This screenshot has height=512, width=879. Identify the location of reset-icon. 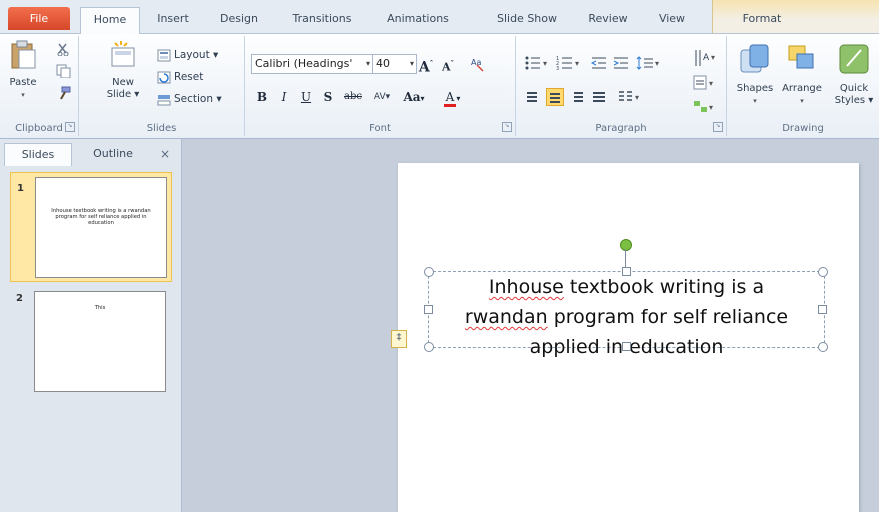
(164, 77).